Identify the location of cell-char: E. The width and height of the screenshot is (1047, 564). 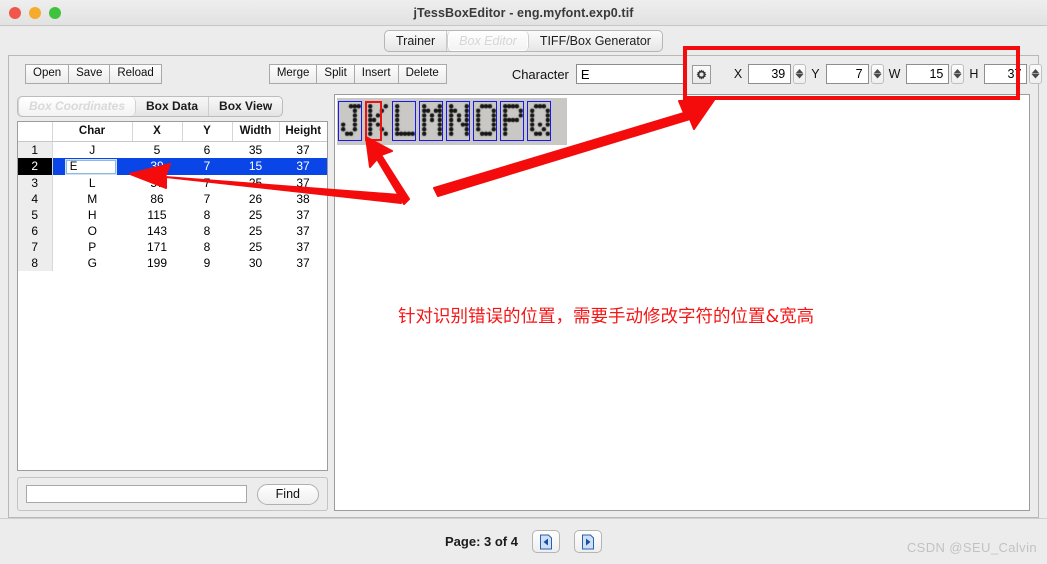
(92, 166).